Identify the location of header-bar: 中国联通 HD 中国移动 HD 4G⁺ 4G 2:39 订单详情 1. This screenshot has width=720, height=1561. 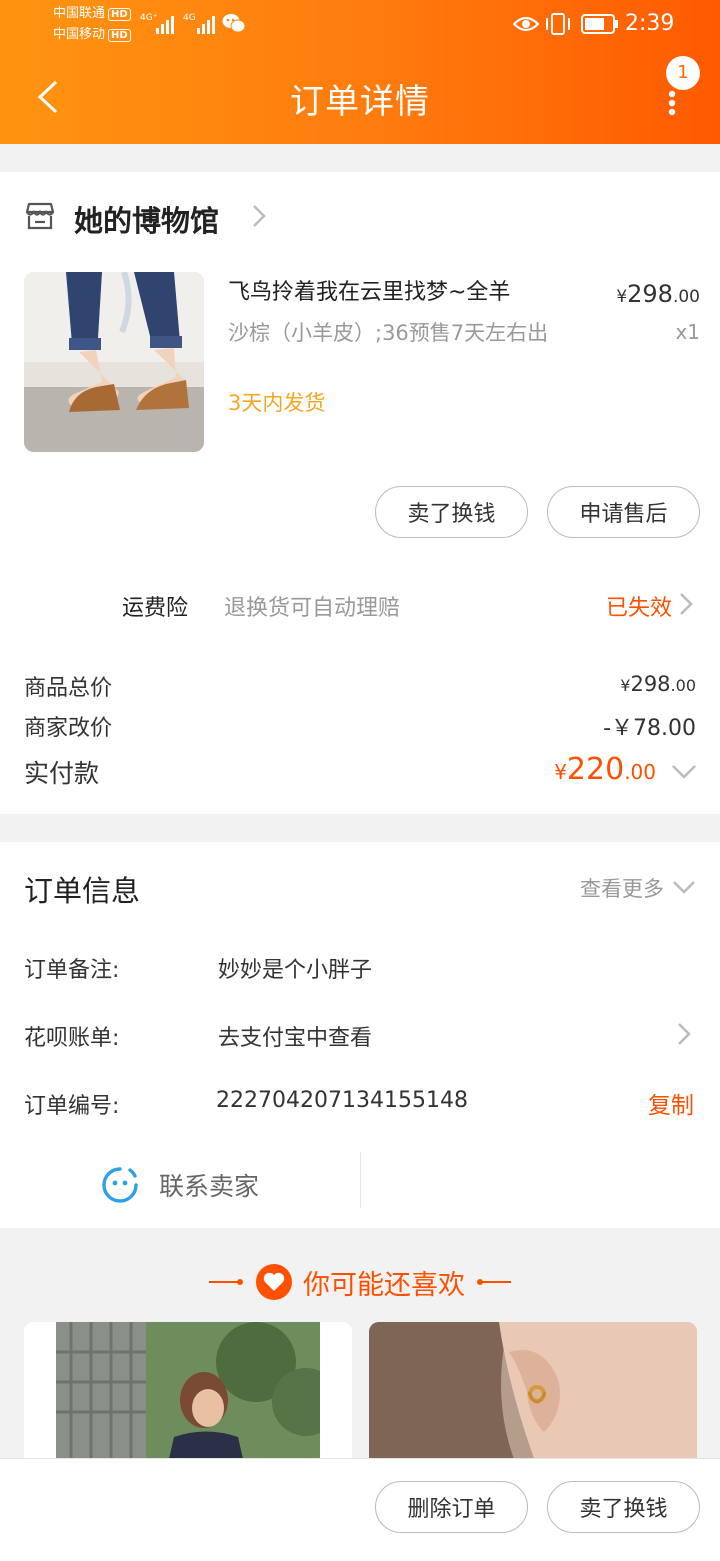
(360, 72).